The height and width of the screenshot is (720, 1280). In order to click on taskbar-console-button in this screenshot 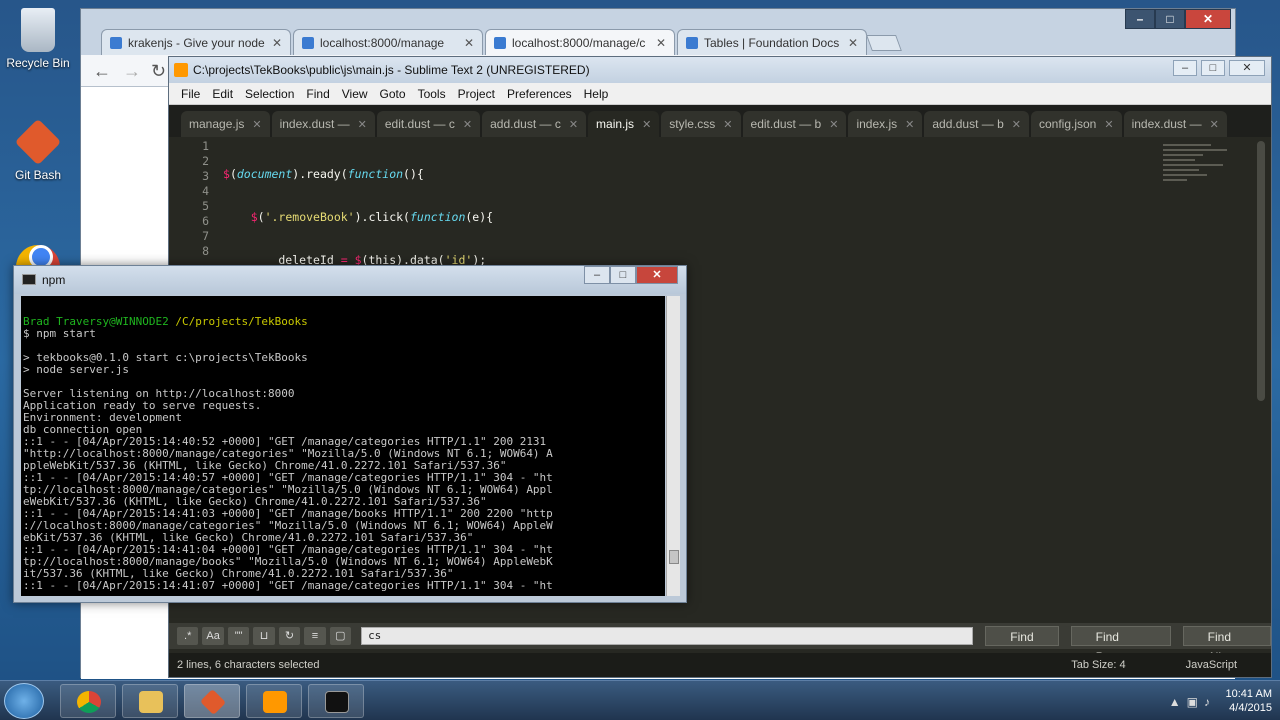, I will do `click(336, 701)`.